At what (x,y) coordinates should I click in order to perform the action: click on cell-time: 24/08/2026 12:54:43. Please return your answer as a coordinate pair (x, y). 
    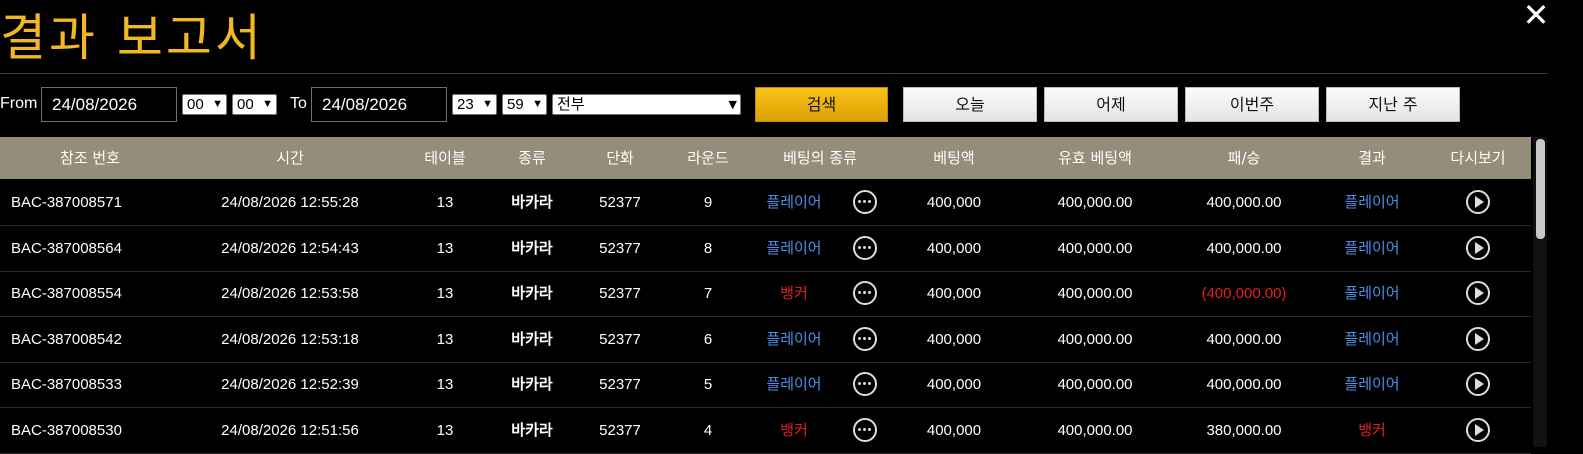
    Looking at the image, I should click on (290, 248).